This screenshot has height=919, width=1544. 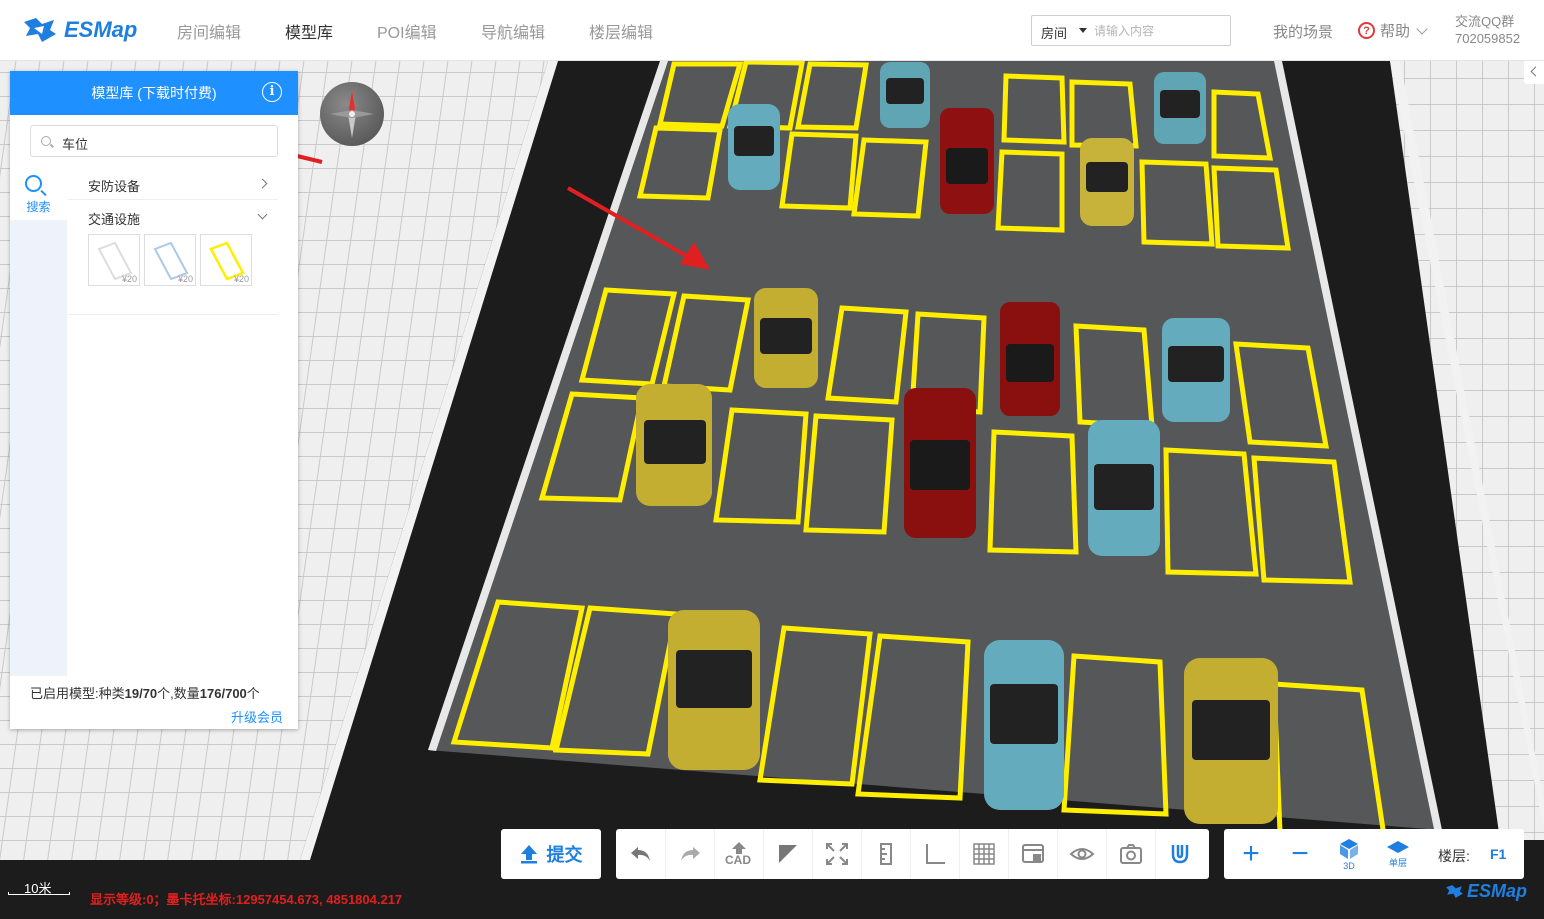 What do you see at coordinates (173, 314) in the screenshot?
I see `divider` at bounding box center [173, 314].